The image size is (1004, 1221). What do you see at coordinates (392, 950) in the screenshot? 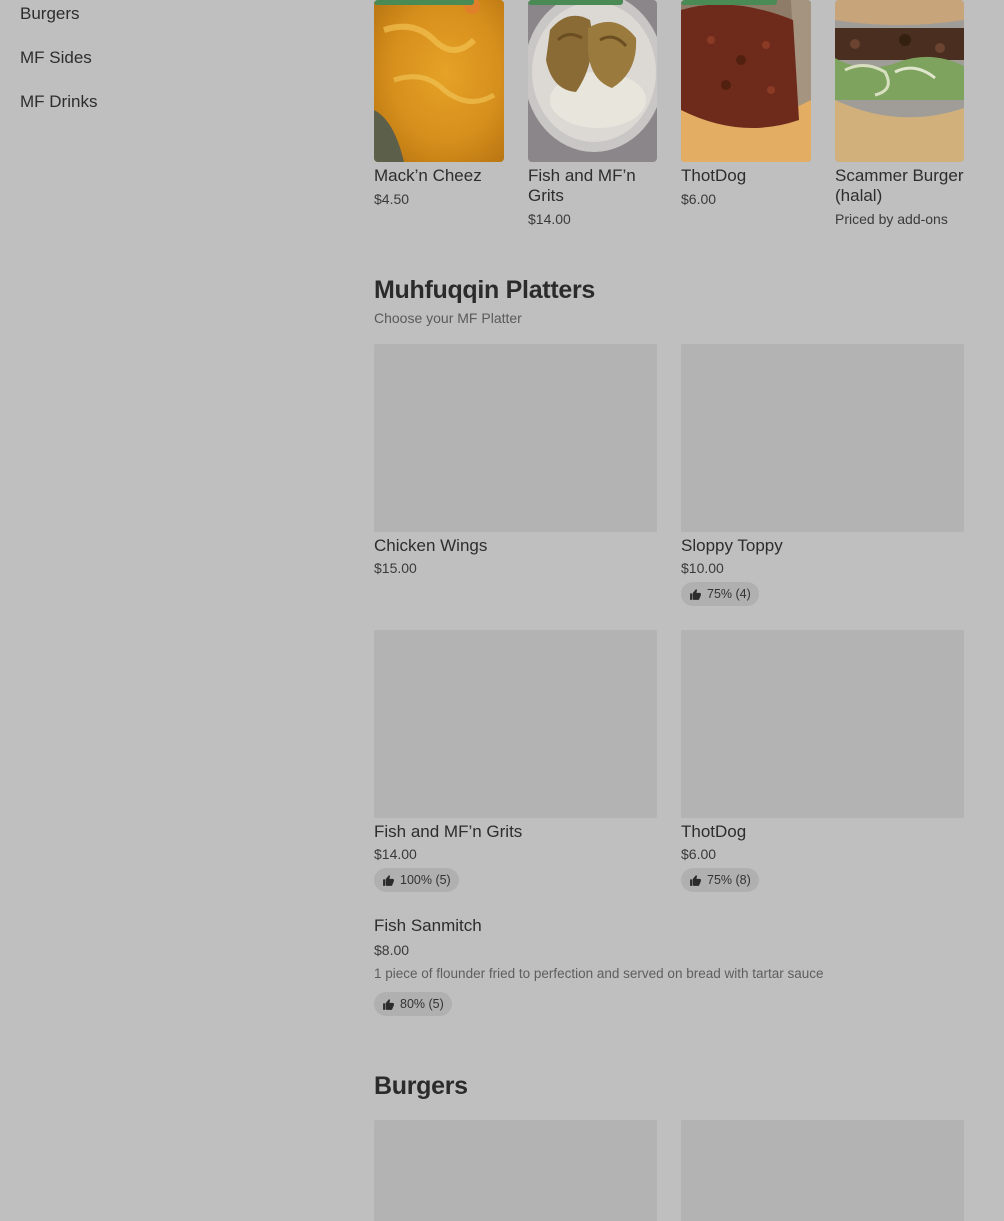
I see `list-item-price: $8.00` at bounding box center [392, 950].